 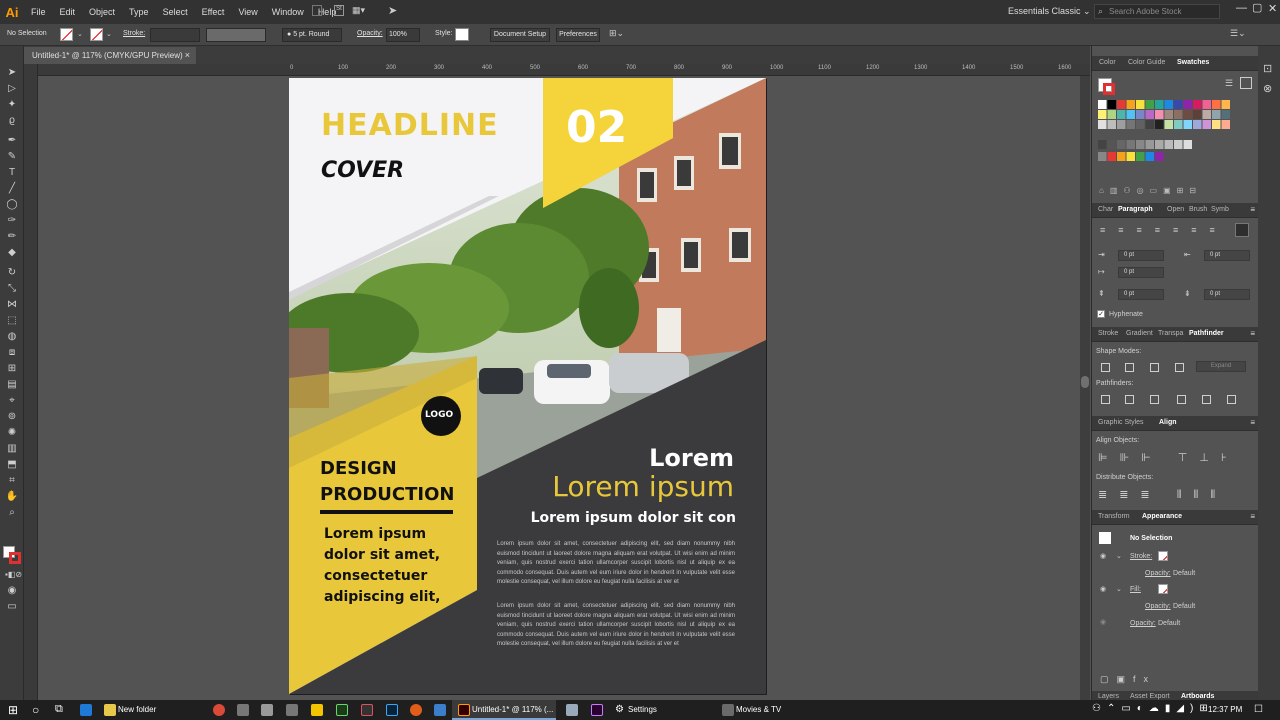 What do you see at coordinates (370, 33) in the screenshot?
I see `opacity-label: Opacity:` at bounding box center [370, 33].